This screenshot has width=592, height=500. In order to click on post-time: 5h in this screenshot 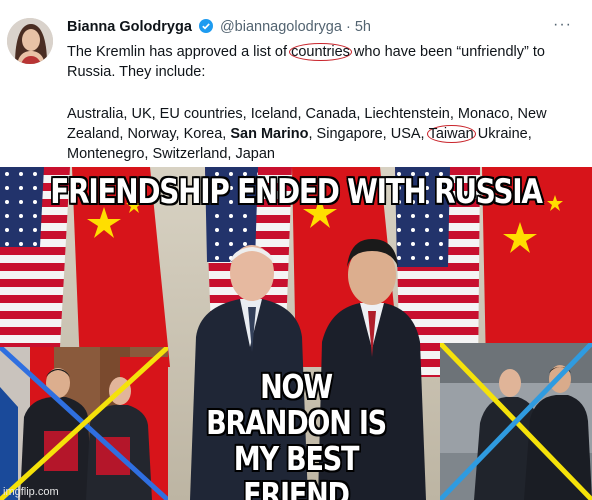, I will do `click(363, 27)`.